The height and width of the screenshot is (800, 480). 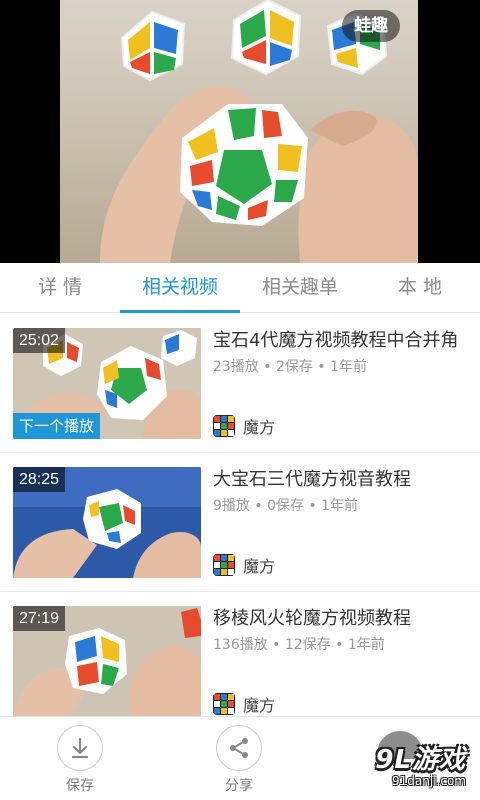 I want to click on site-logo-watermark: 9L游戏 91danji.com, so click(x=409, y=769).